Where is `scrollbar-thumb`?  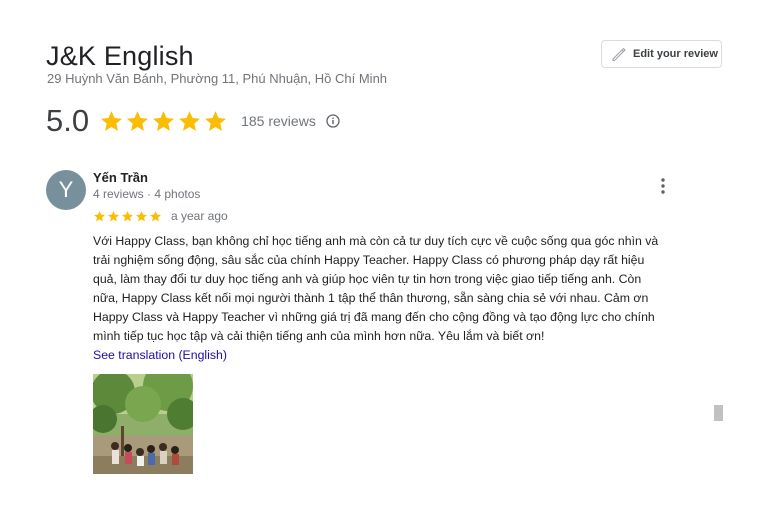 scrollbar-thumb is located at coordinates (718, 413).